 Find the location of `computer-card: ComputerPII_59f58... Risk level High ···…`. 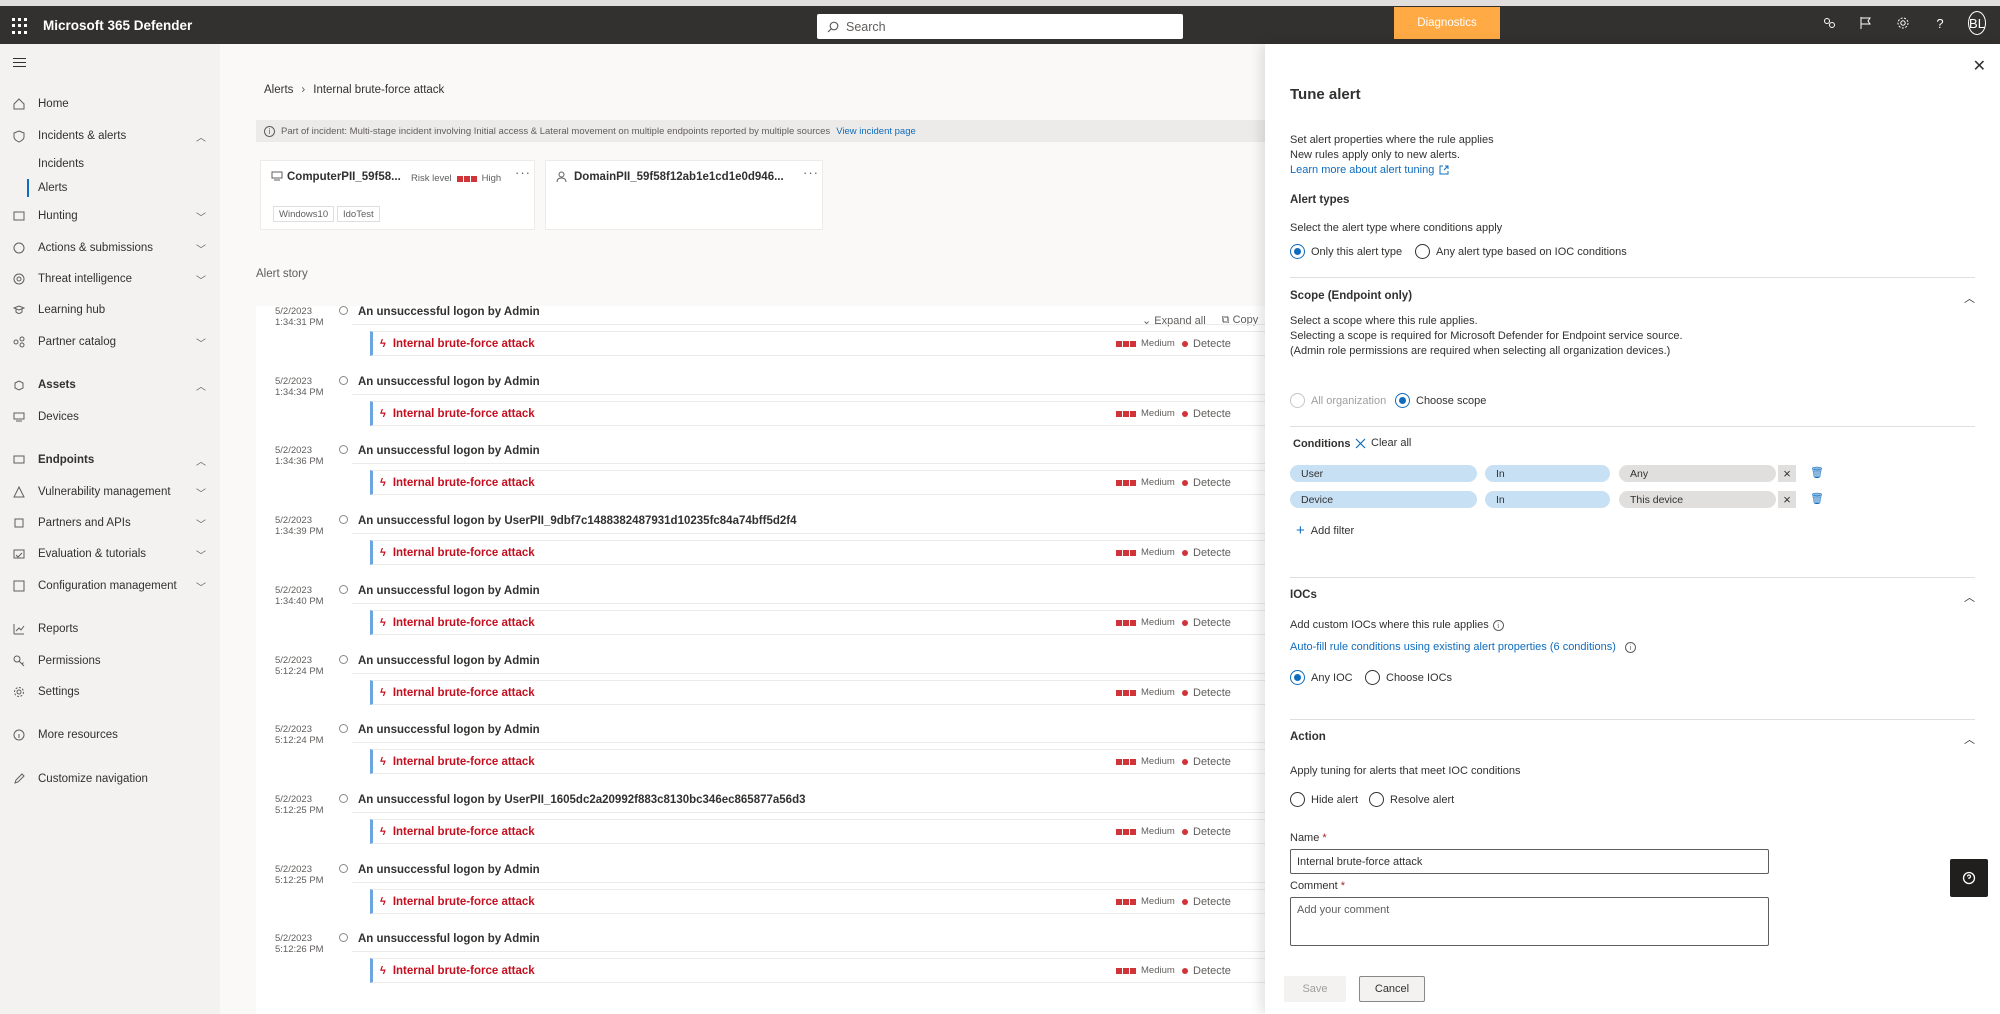

computer-card: ComputerPII_59f58... Risk level High ···… is located at coordinates (397, 195).